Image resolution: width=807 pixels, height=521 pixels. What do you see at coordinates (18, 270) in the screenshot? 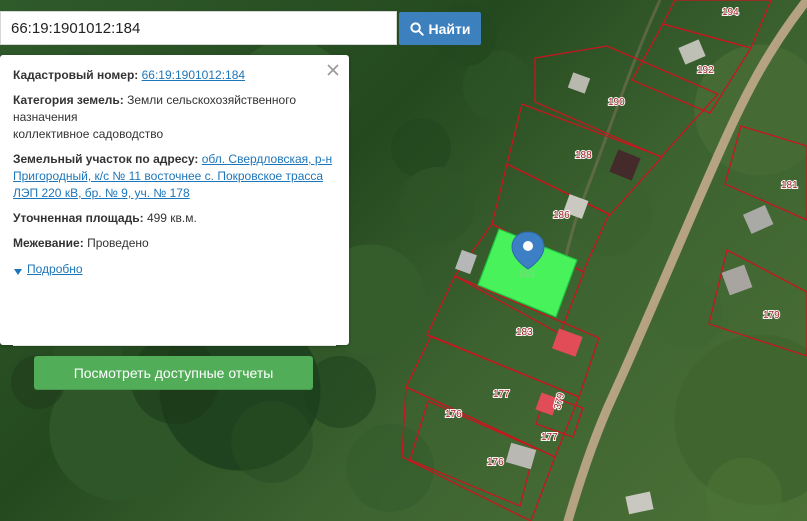
I see `triangle-down-icon` at bounding box center [18, 270].